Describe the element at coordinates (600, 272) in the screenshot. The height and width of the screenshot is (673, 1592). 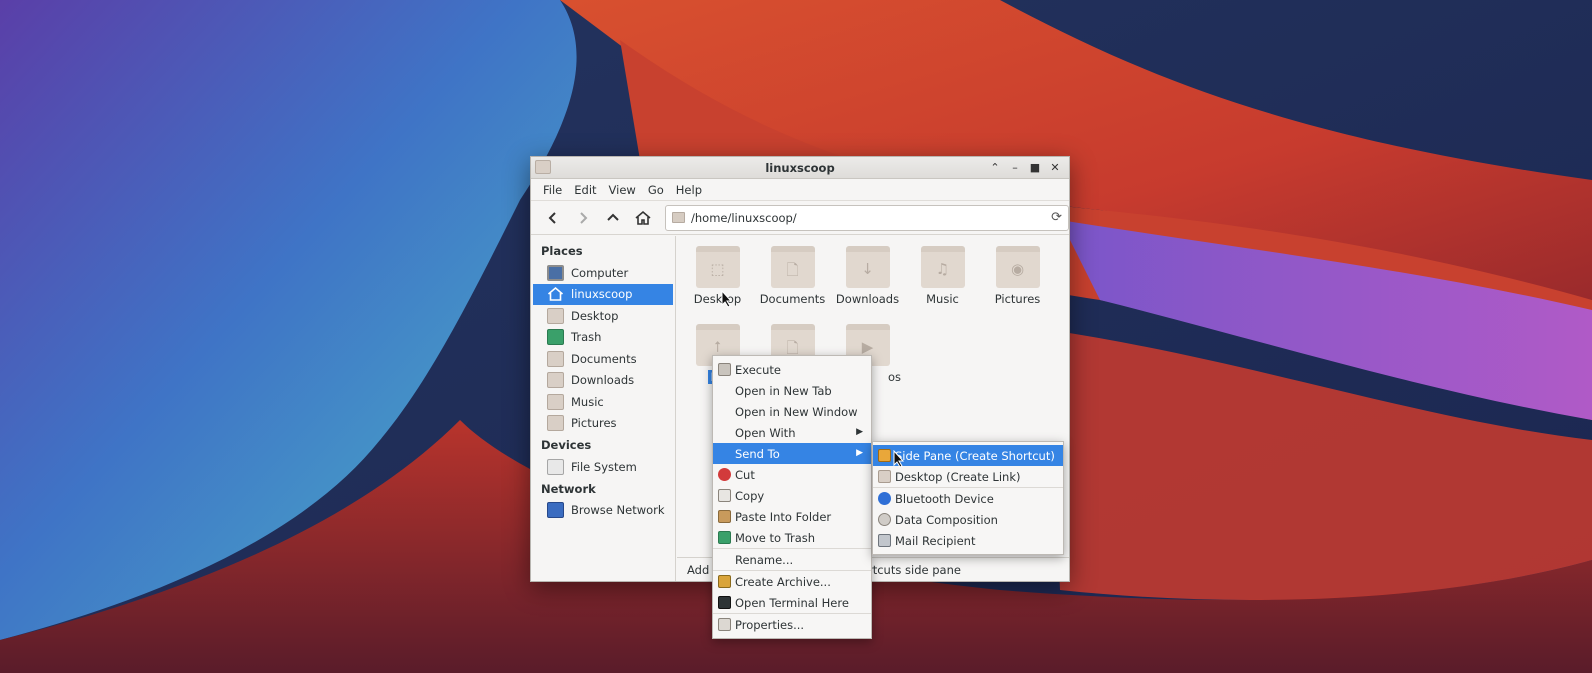
I see `sidebar-item-label: Computer` at that location.